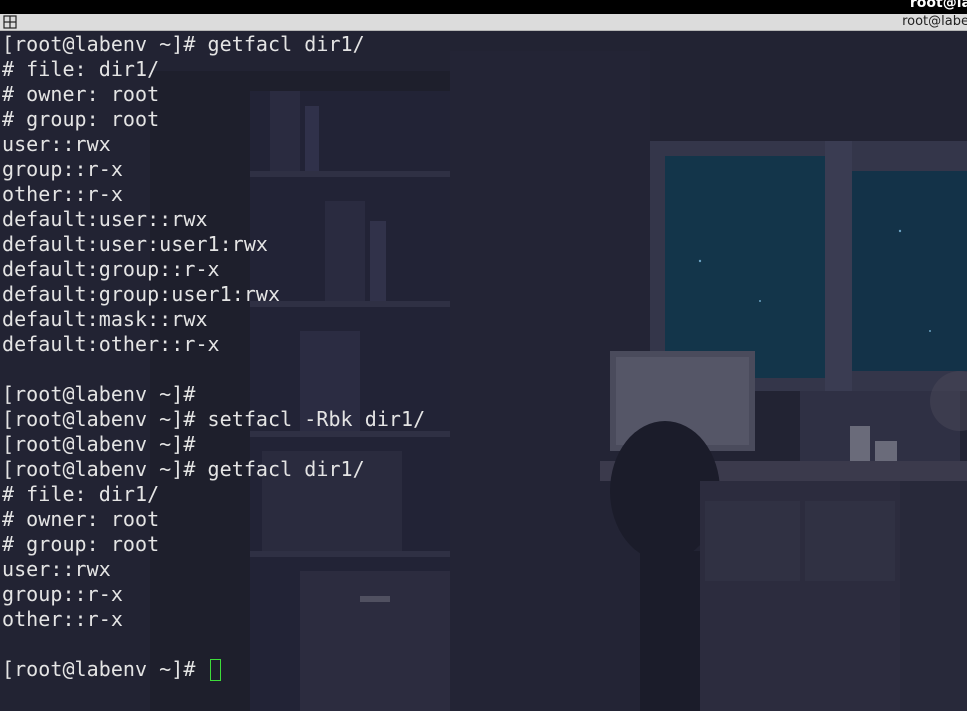 The image size is (967, 711). What do you see at coordinates (10, 22) in the screenshot?
I see `terminal-grid-icon` at bounding box center [10, 22].